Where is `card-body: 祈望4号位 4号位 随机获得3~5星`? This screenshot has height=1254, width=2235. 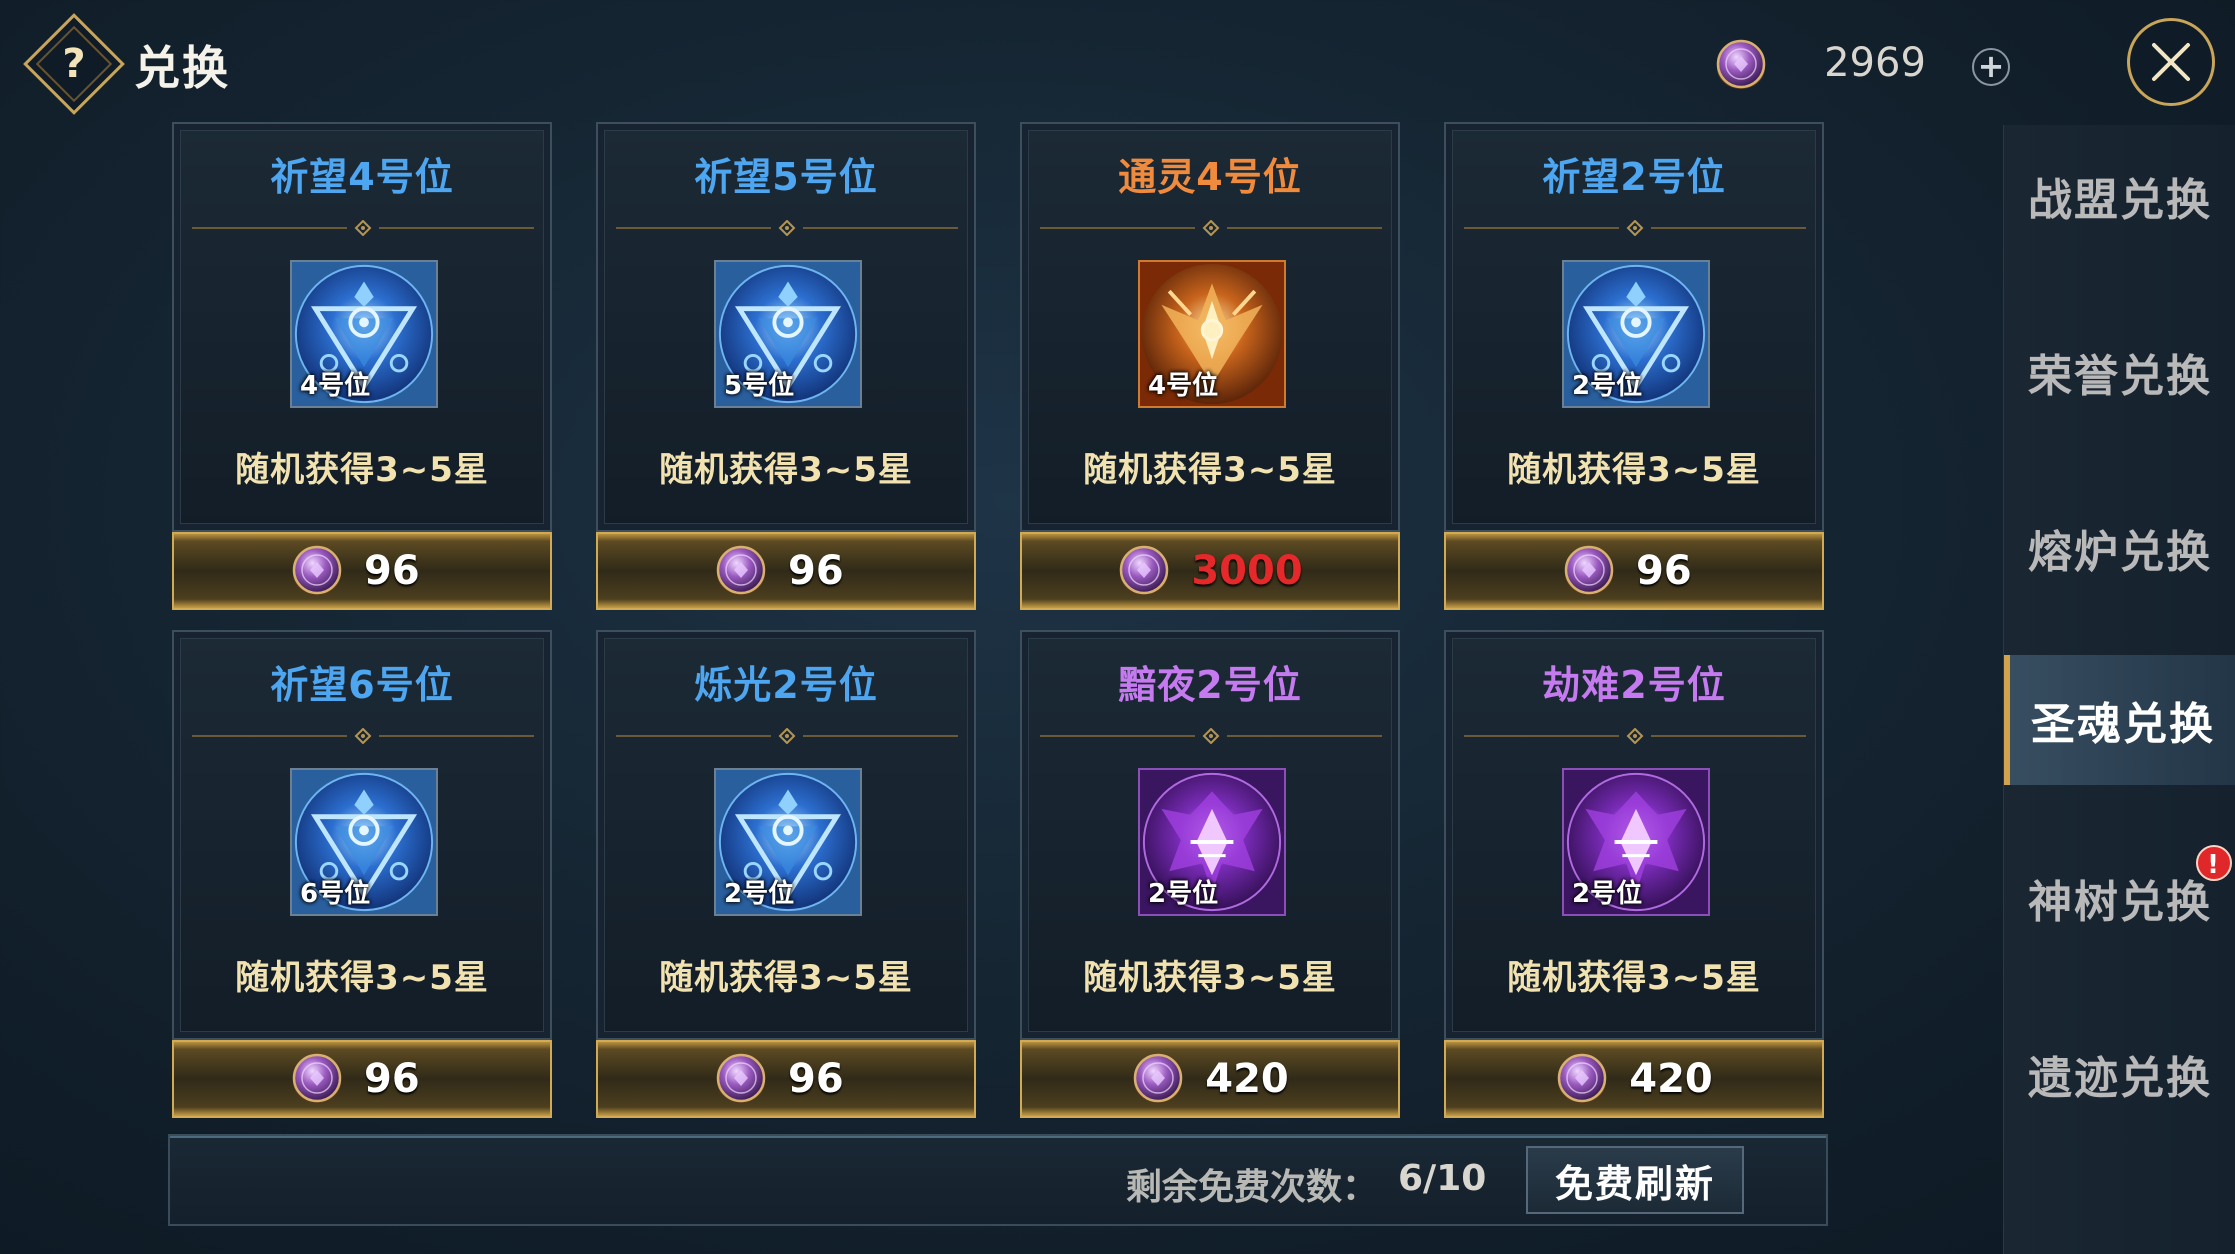
card-body: 祈望4号位 4号位 随机获得3~5星 is located at coordinates (362, 327).